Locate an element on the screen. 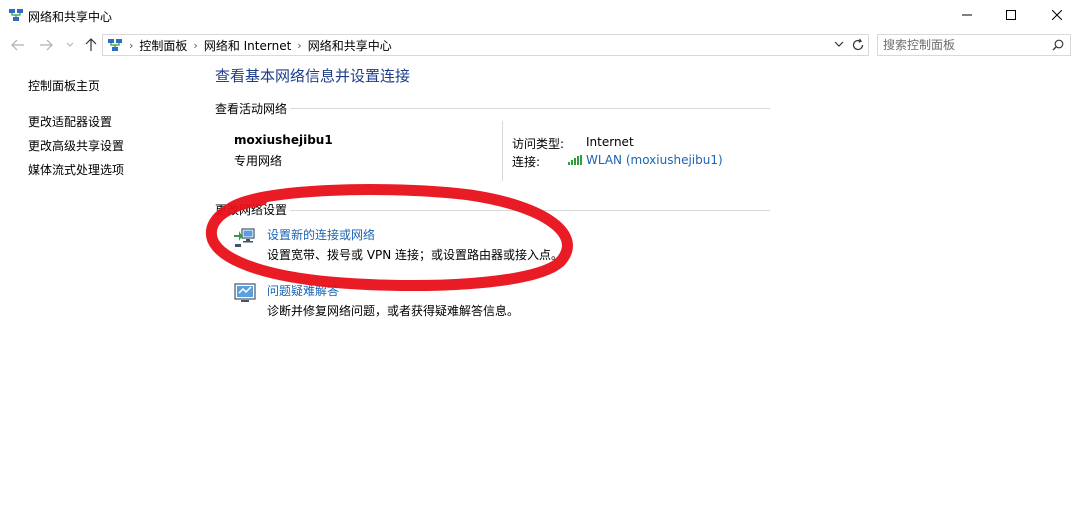 The image size is (1080, 523). refresh-icon is located at coordinates (858, 45).